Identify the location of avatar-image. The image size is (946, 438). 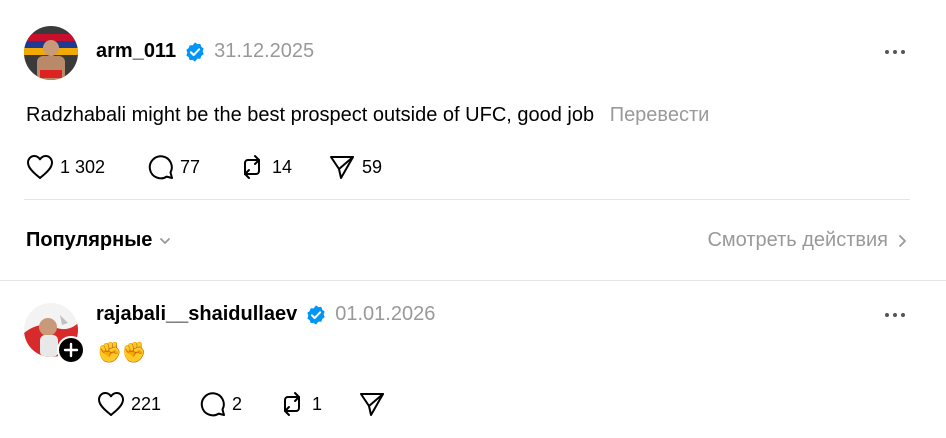
(51, 53).